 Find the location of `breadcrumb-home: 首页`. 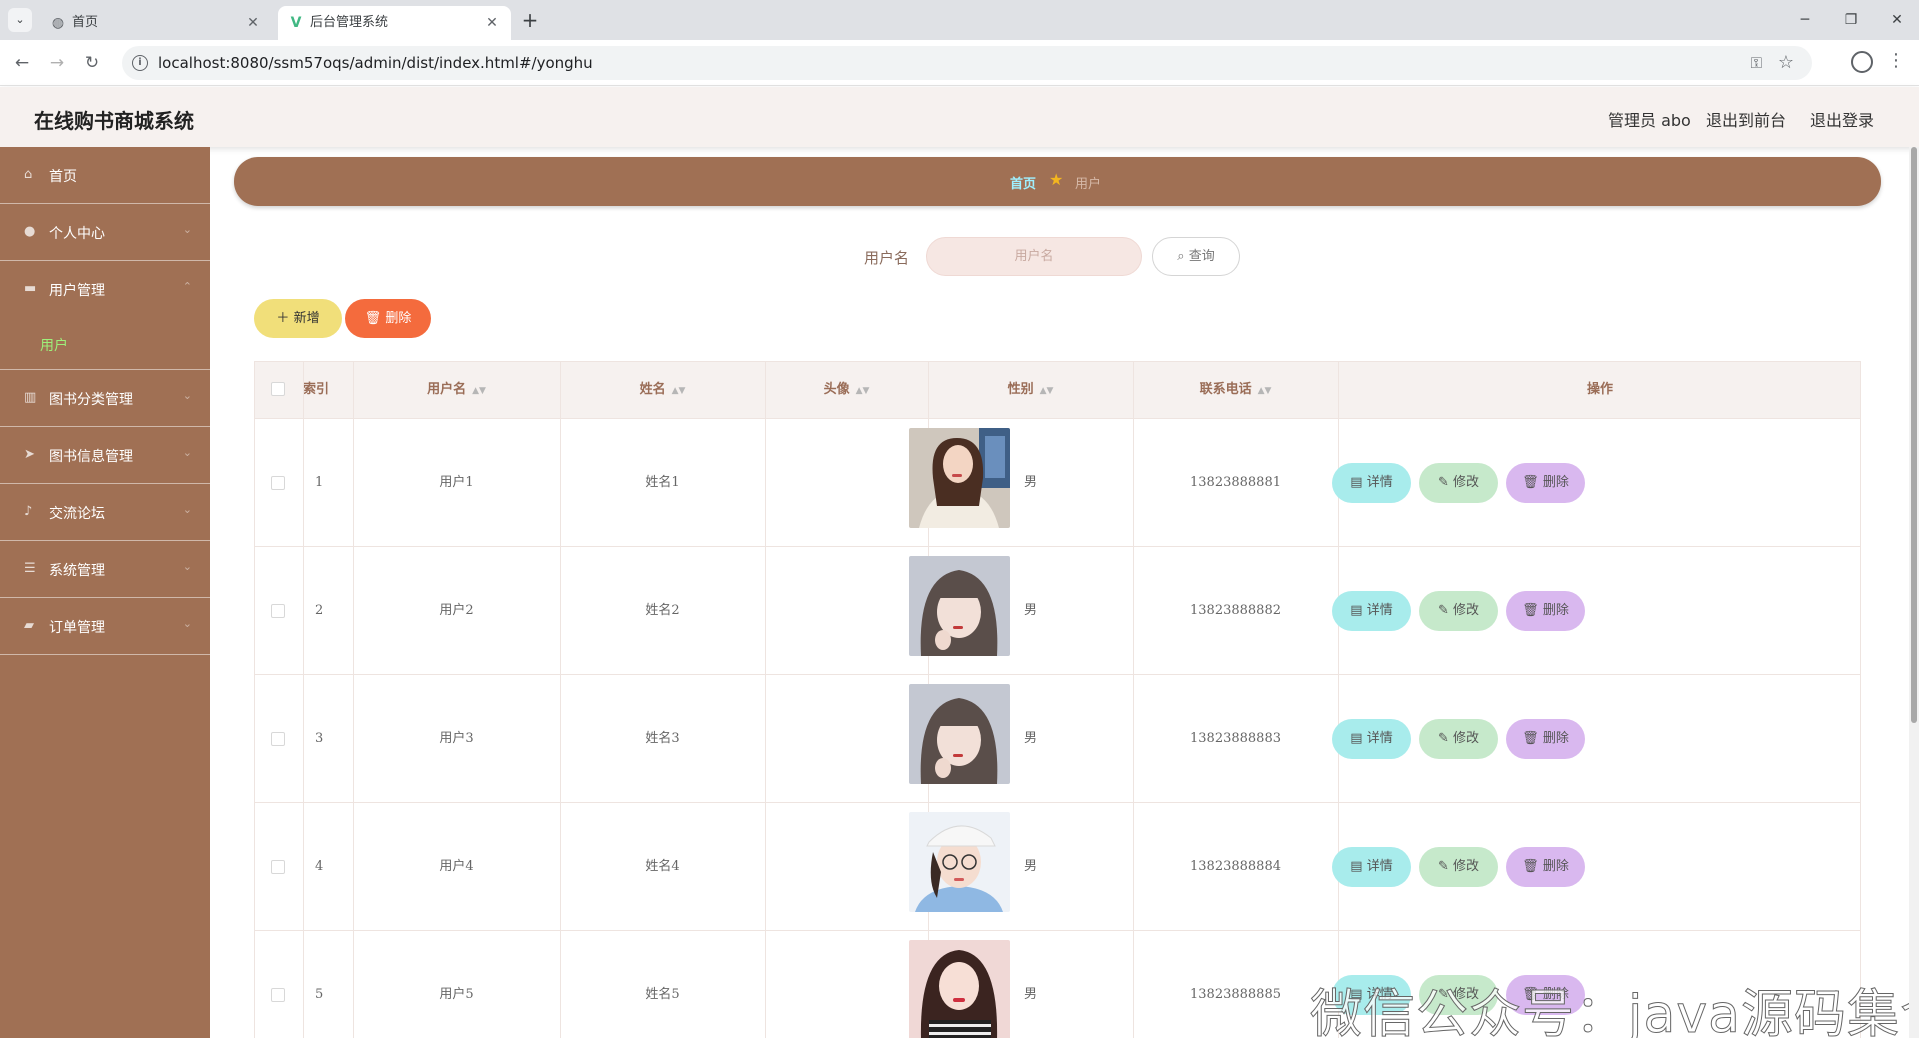

breadcrumb-home: 首页 is located at coordinates (1023, 182).